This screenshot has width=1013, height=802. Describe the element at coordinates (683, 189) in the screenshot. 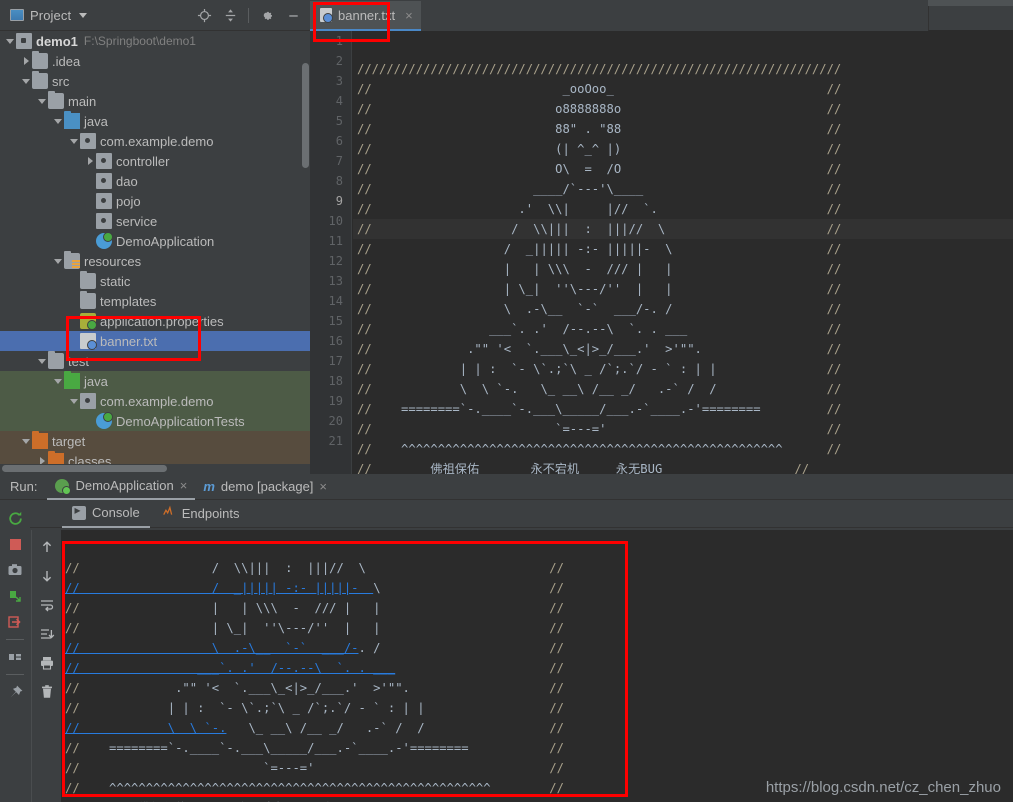

I see `editor-line: // ____/`---'\____ //` at that location.